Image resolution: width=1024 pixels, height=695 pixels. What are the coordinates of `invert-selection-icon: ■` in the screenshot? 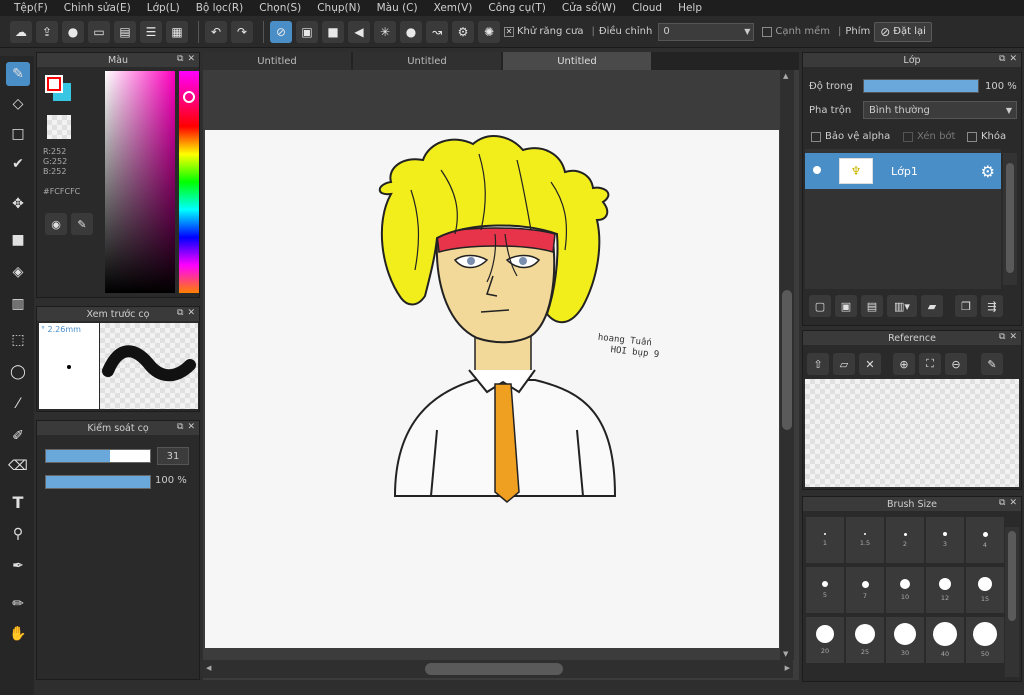 It's located at (333, 31).